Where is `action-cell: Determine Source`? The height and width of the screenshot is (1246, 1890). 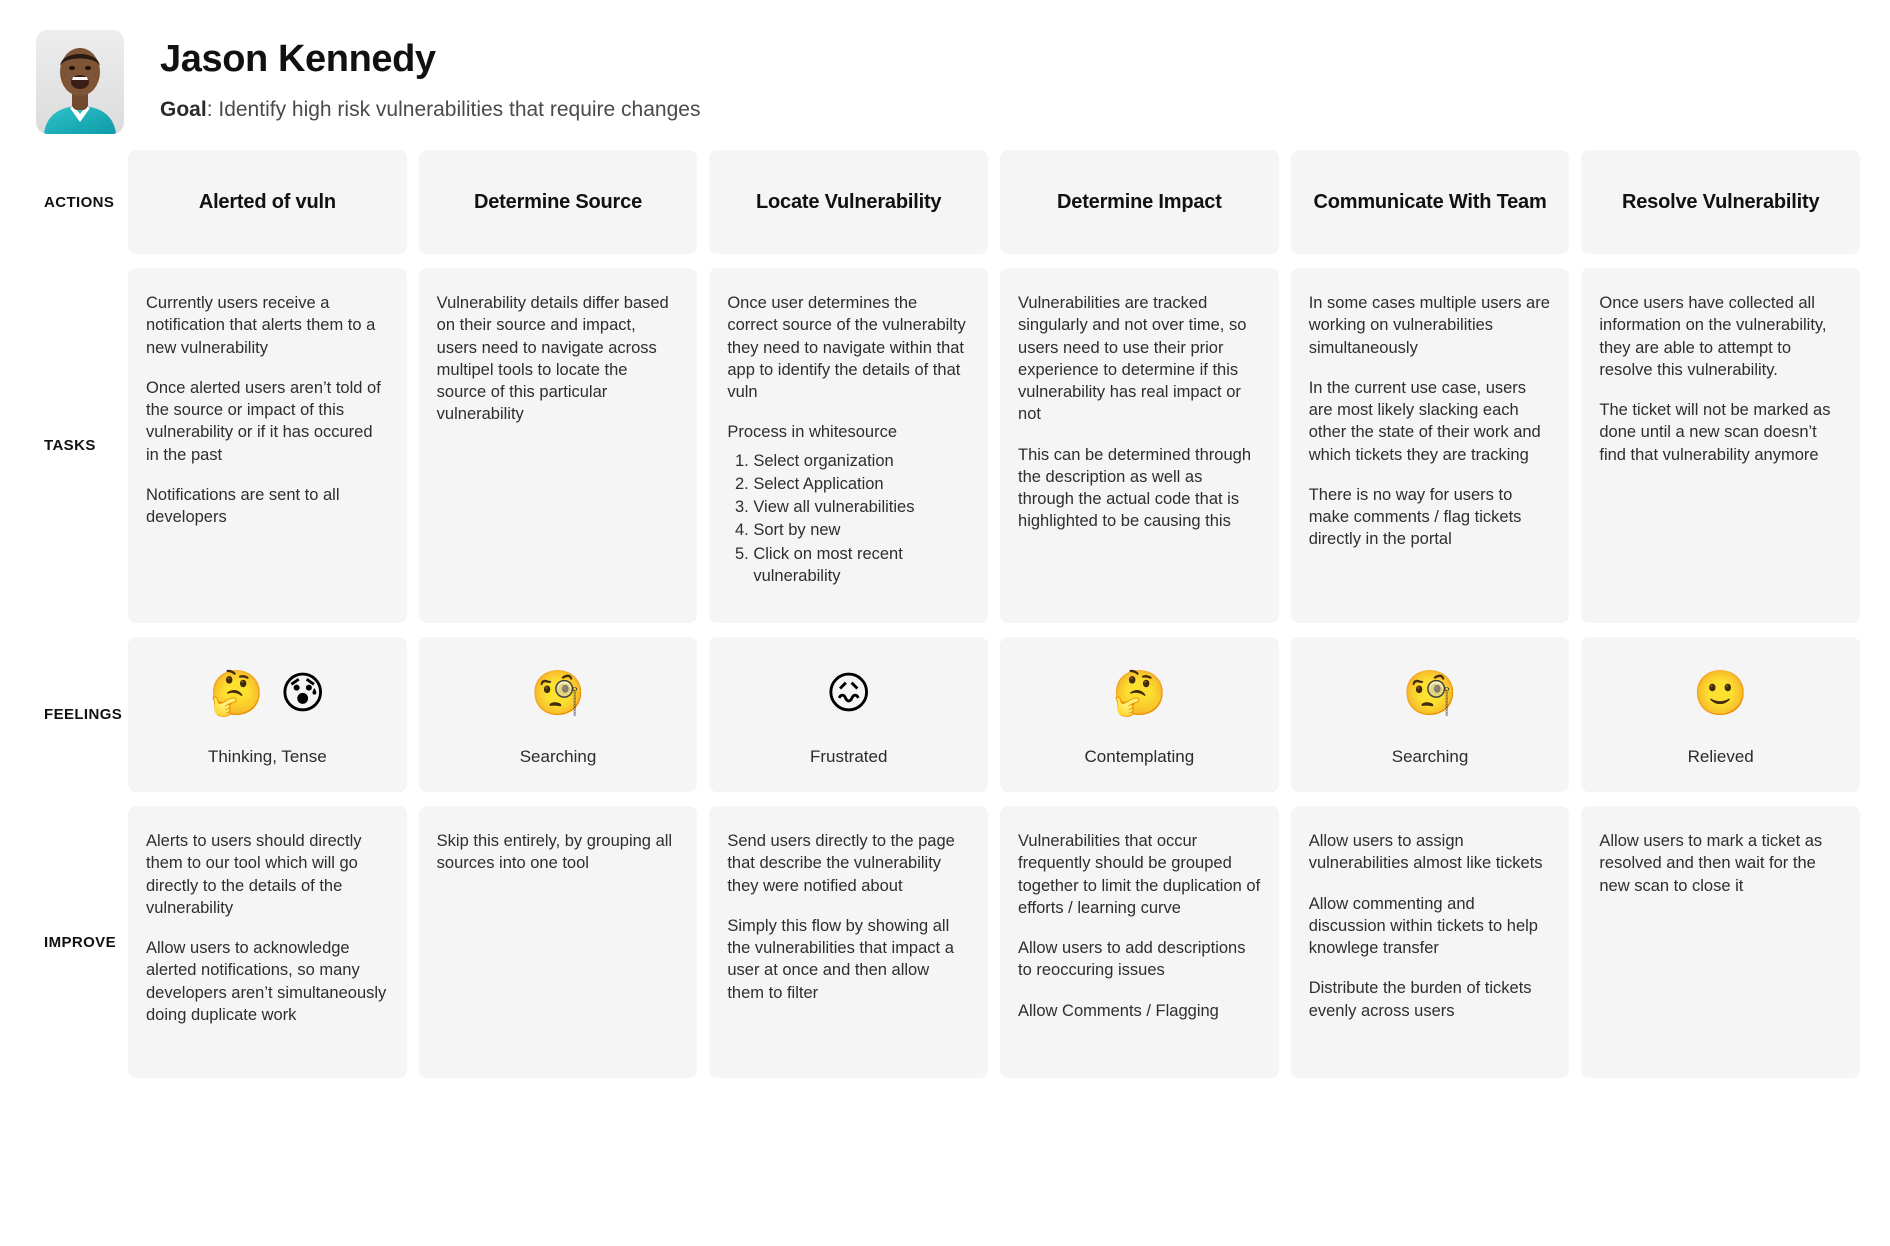 action-cell: Determine Source is located at coordinates (558, 202).